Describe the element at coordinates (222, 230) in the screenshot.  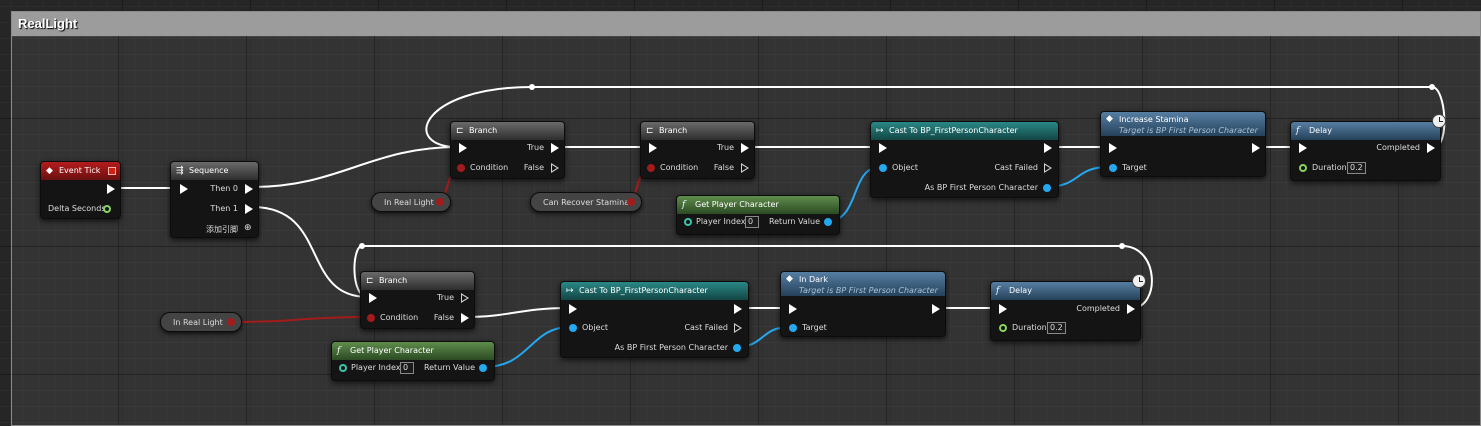
I see `add-pin-label: 添加引脚` at that location.